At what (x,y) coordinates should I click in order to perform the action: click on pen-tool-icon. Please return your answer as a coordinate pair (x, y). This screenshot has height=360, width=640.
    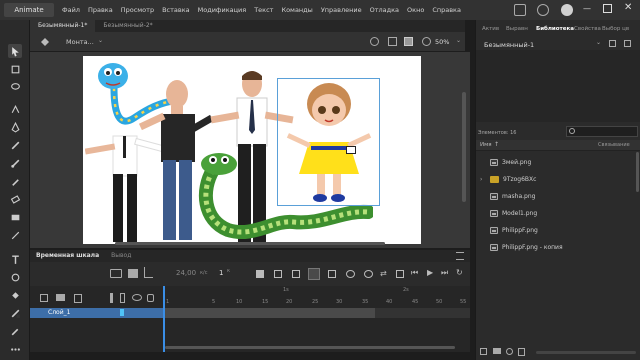
    Looking at the image, I should click on (15, 127).